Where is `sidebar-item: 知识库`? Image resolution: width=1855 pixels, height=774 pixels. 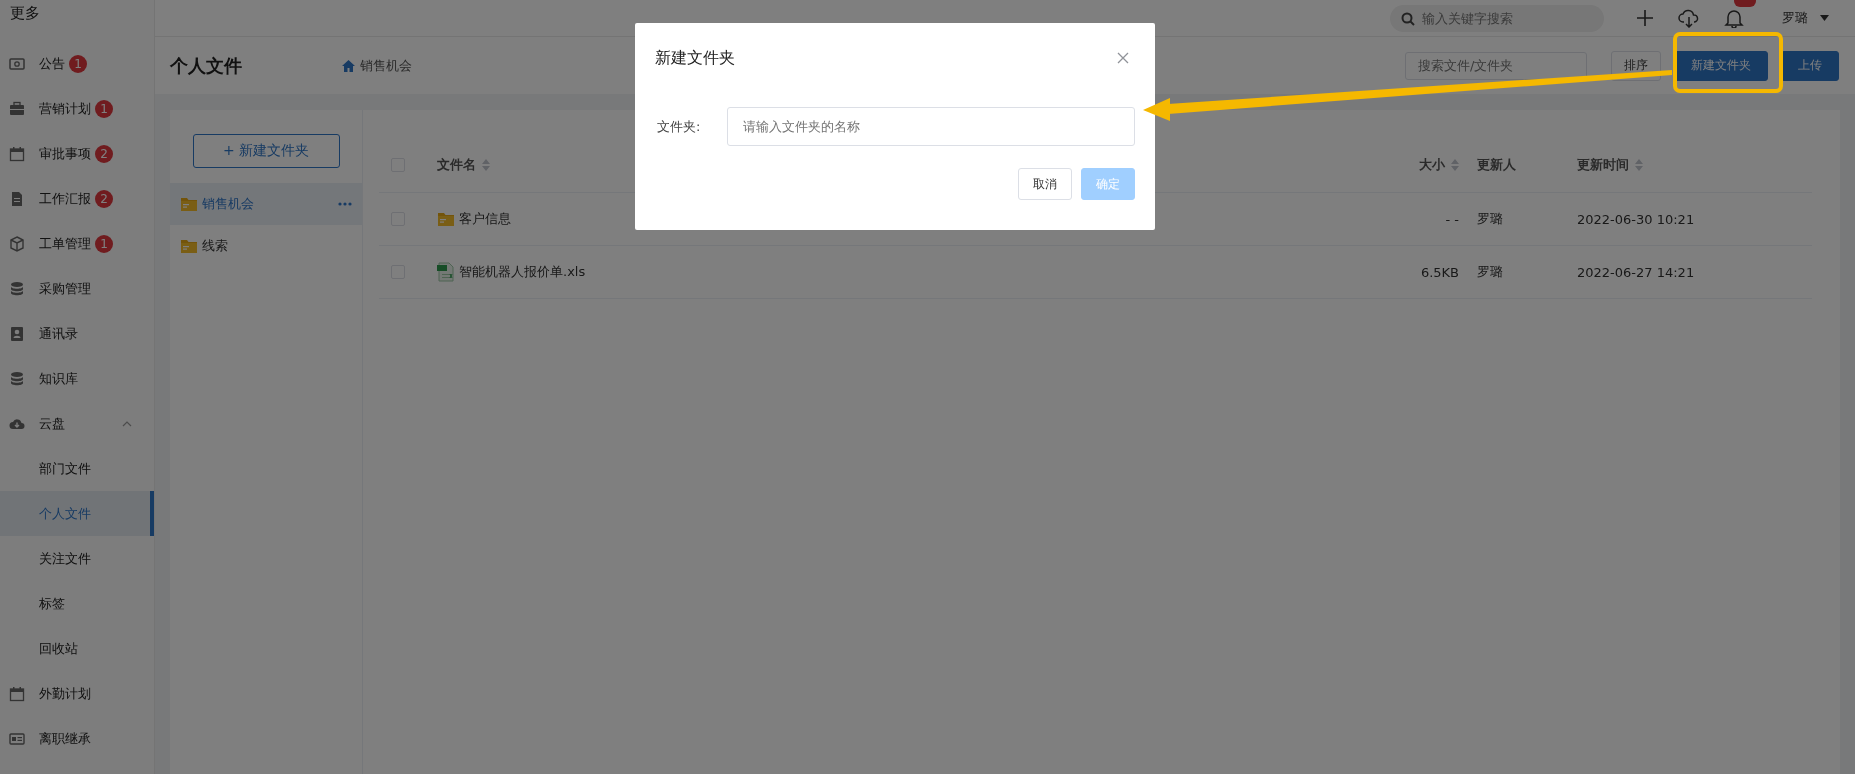
sidebar-item: 知识库 is located at coordinates (77, 378).